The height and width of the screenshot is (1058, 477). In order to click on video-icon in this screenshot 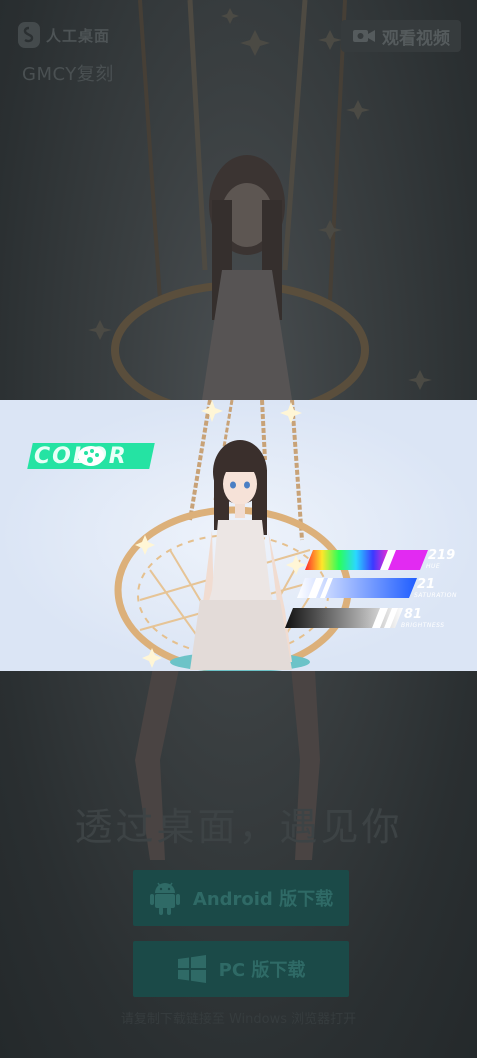, I will do `click(364, 36)`.